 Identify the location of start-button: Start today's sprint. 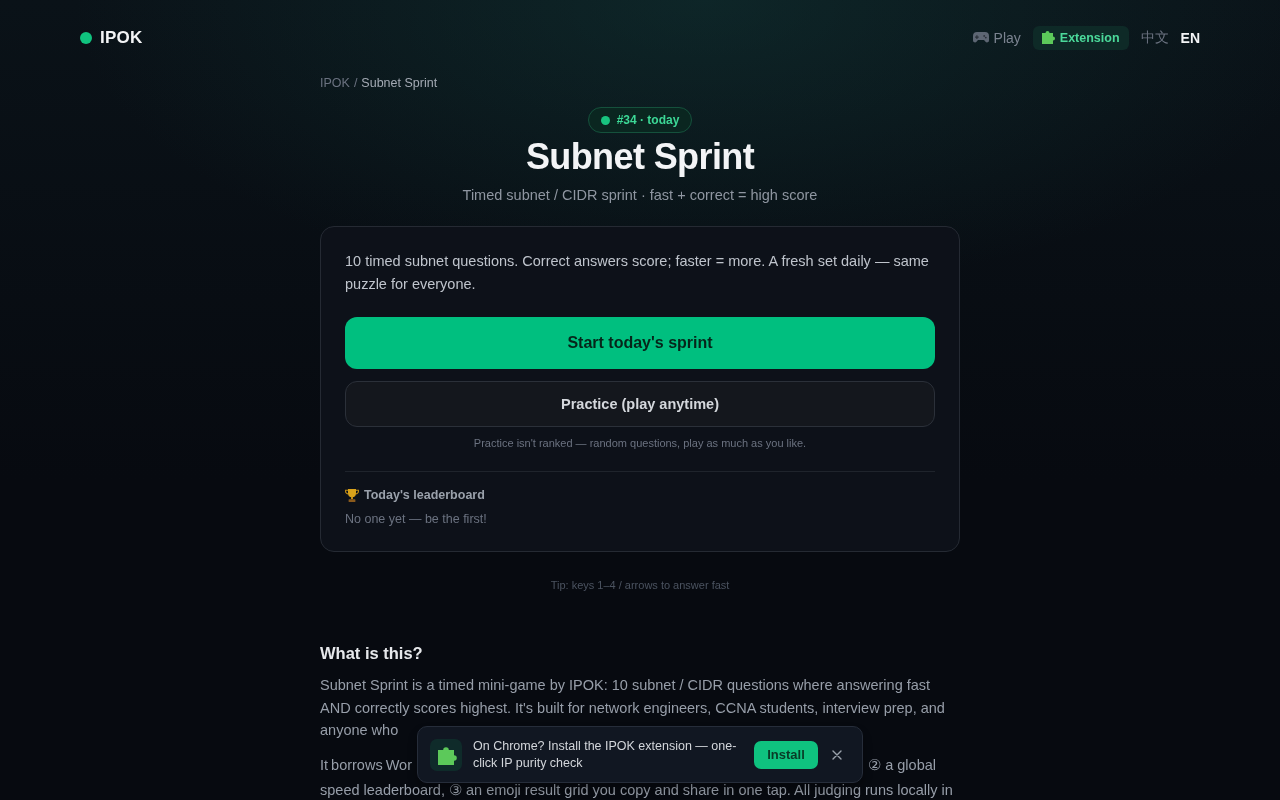
(640, 343).